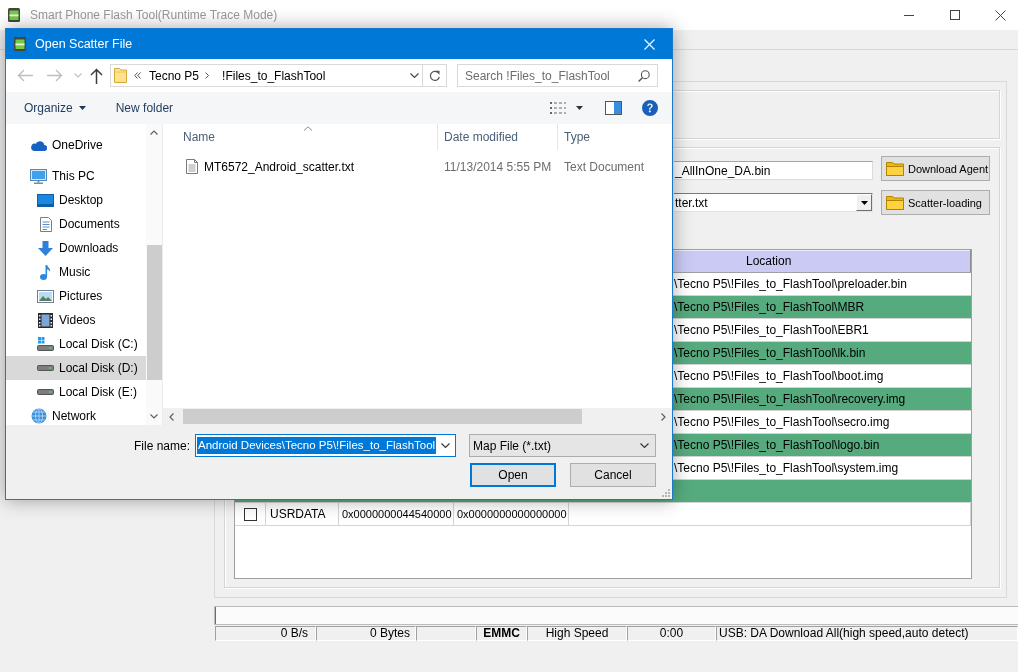 This screenshot has width=1018, height=672. What do you see at coordinates (557, 75) in the screenshot?
I see `search-field: Search !Files_to_FlashTool` at bounding box center [557, 75].